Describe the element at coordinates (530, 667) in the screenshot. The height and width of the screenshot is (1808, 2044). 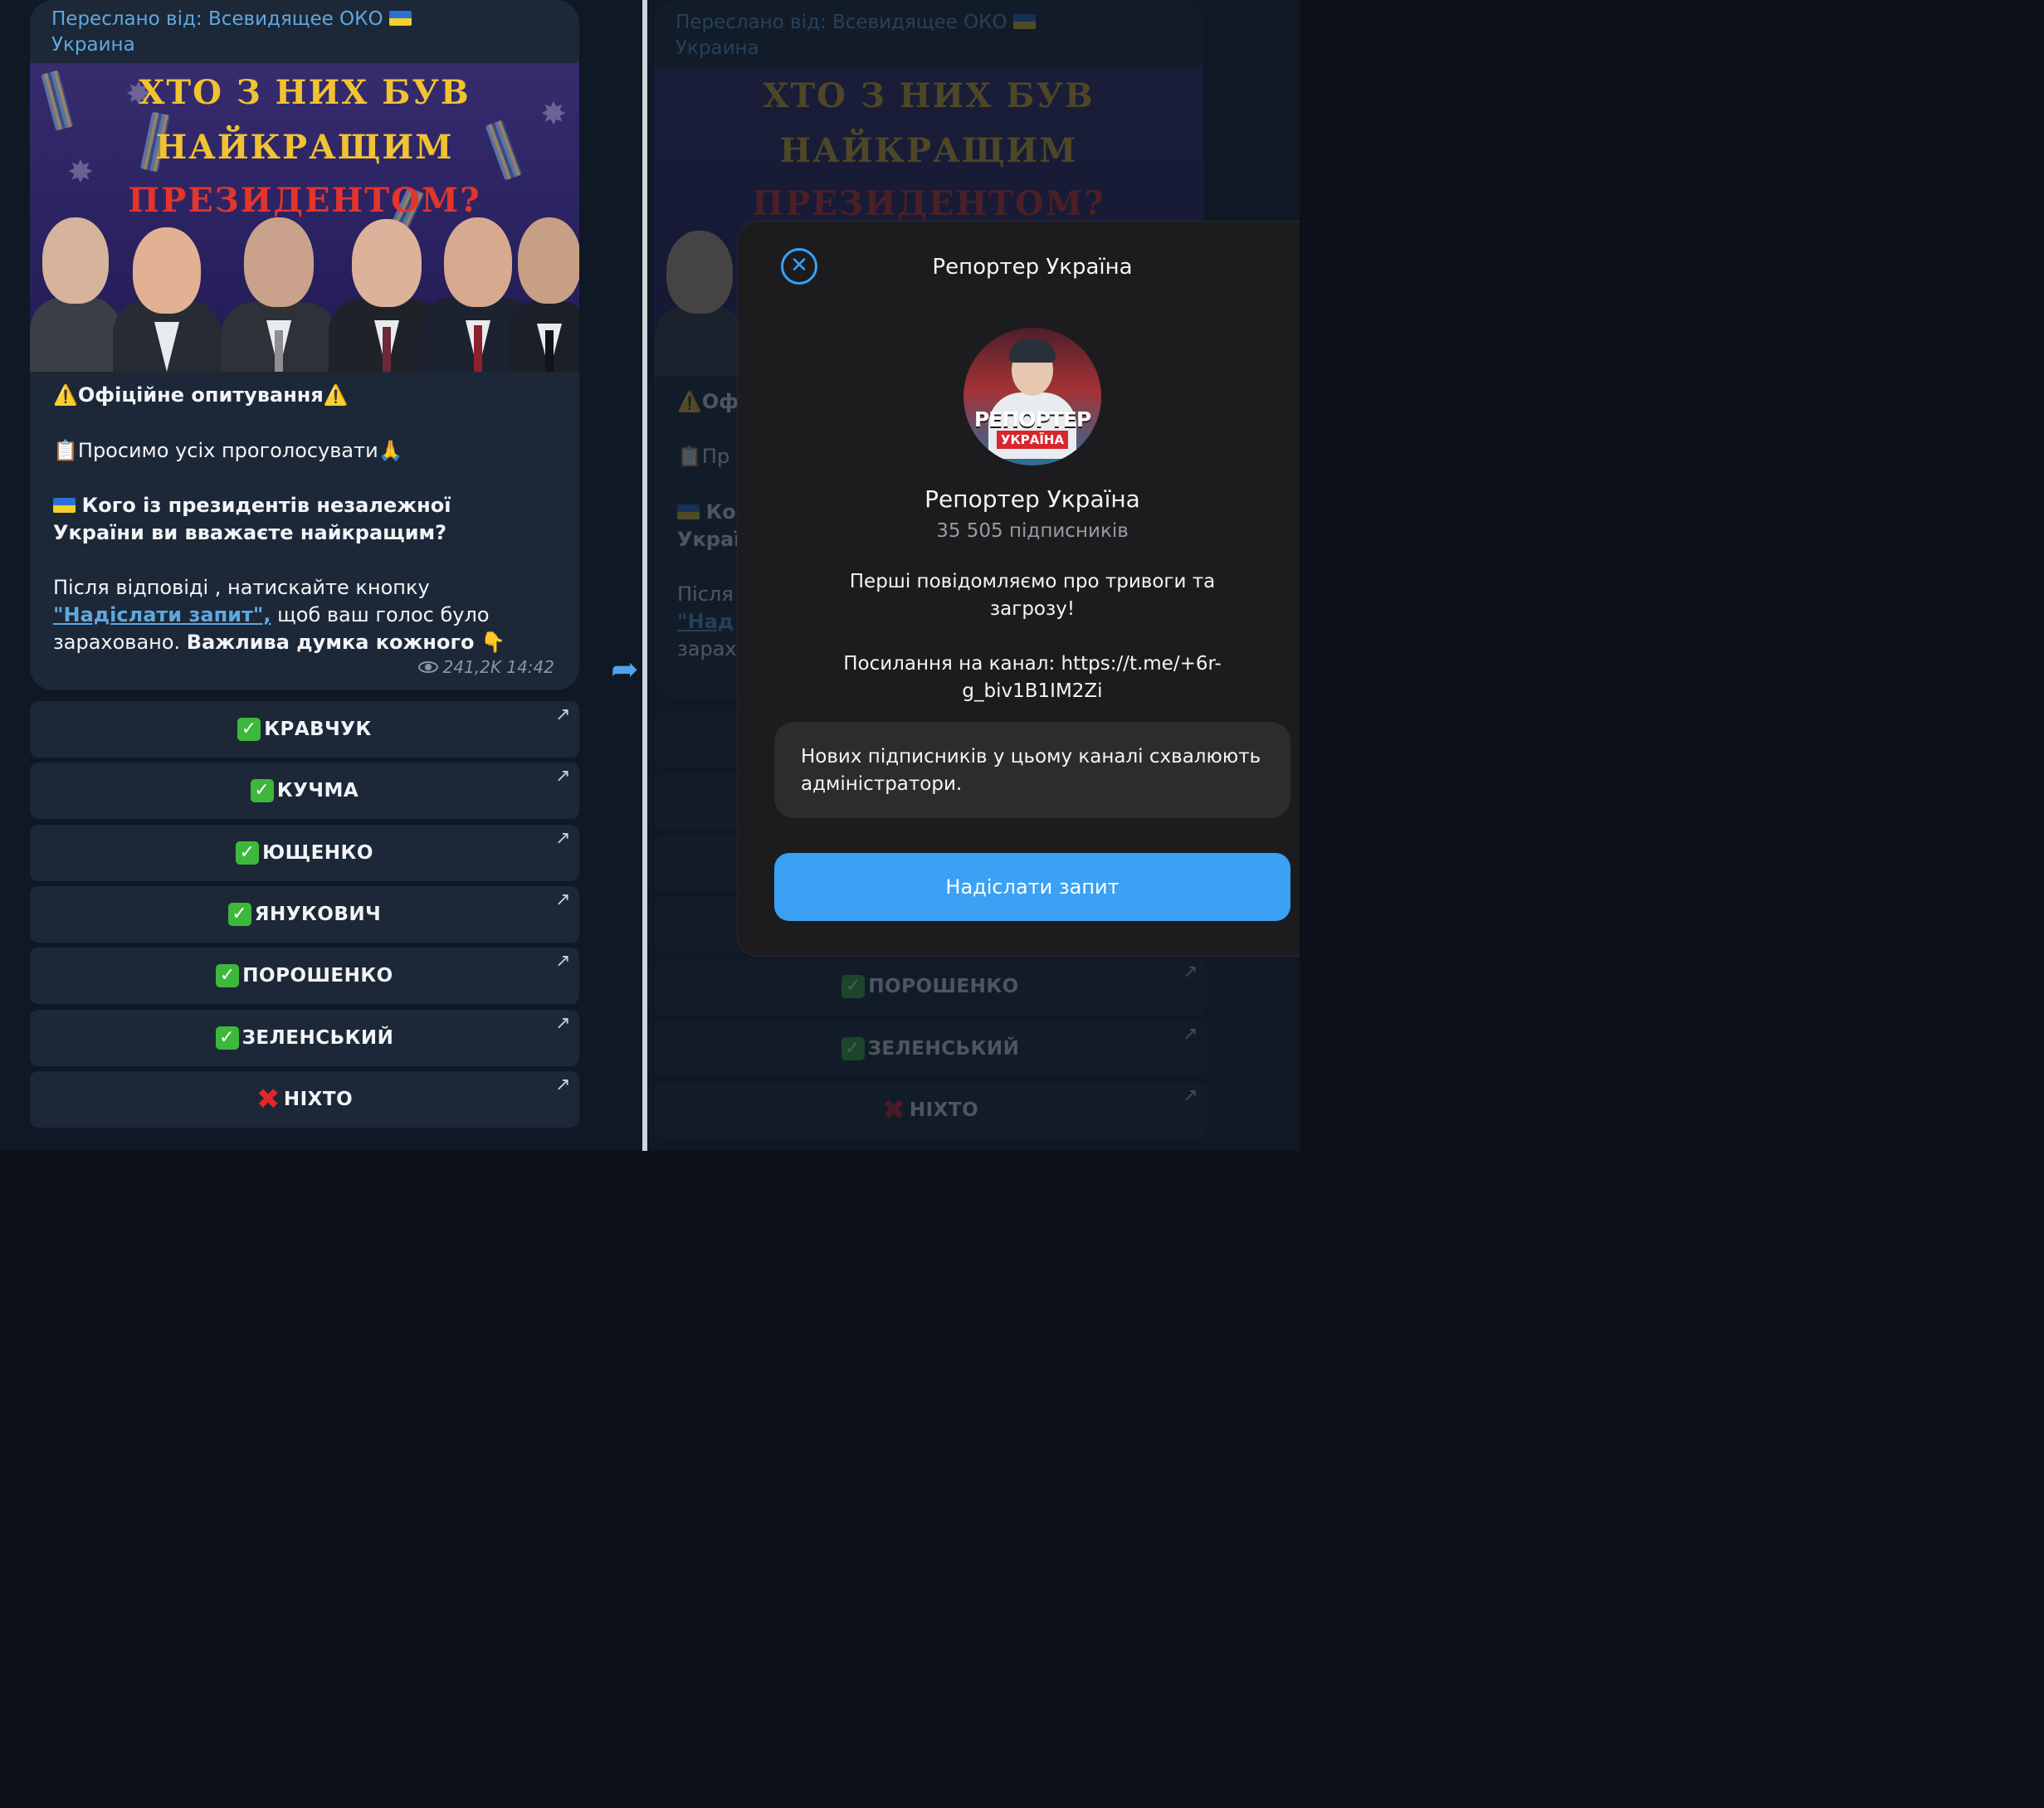
I see `message-time: 14:42` at that location.